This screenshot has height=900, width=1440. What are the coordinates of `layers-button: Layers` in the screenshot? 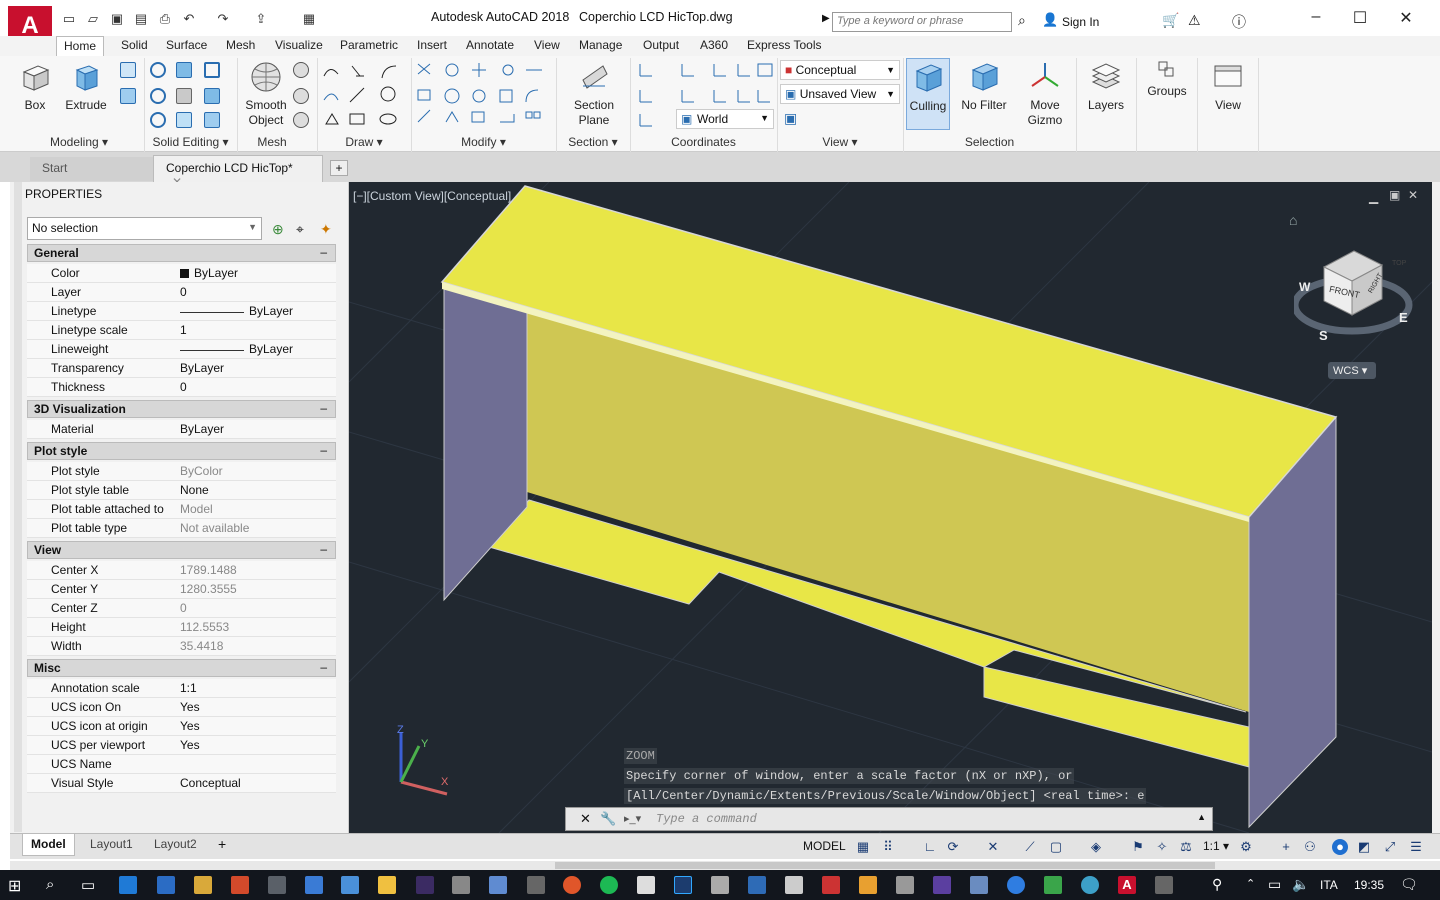 It's located at (1106, 86).